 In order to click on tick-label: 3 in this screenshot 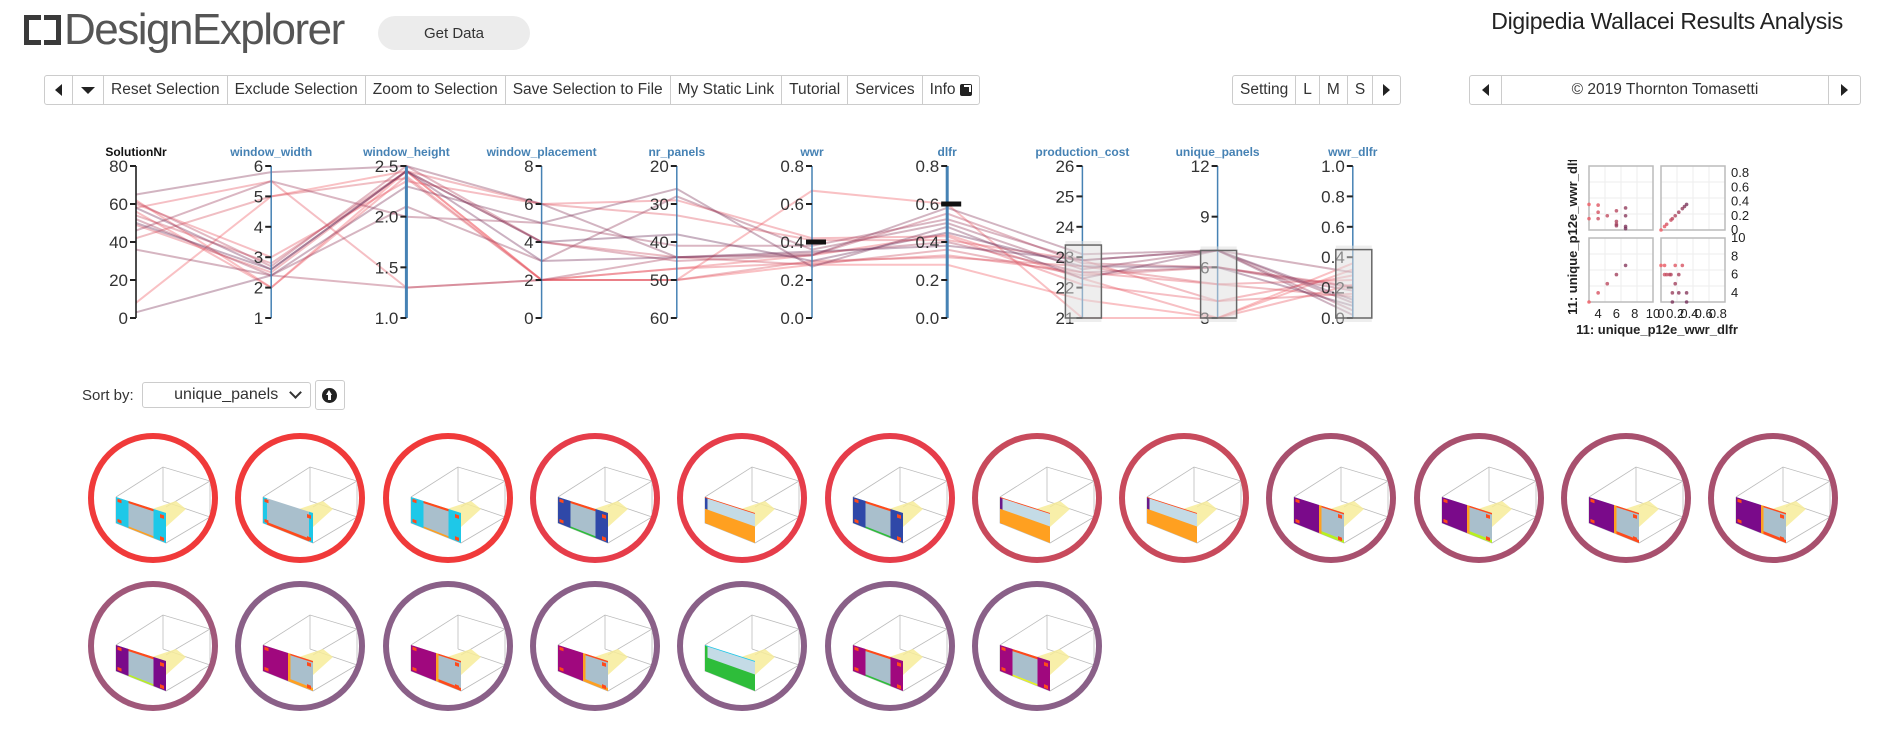, I will do `click(258, 257)`.